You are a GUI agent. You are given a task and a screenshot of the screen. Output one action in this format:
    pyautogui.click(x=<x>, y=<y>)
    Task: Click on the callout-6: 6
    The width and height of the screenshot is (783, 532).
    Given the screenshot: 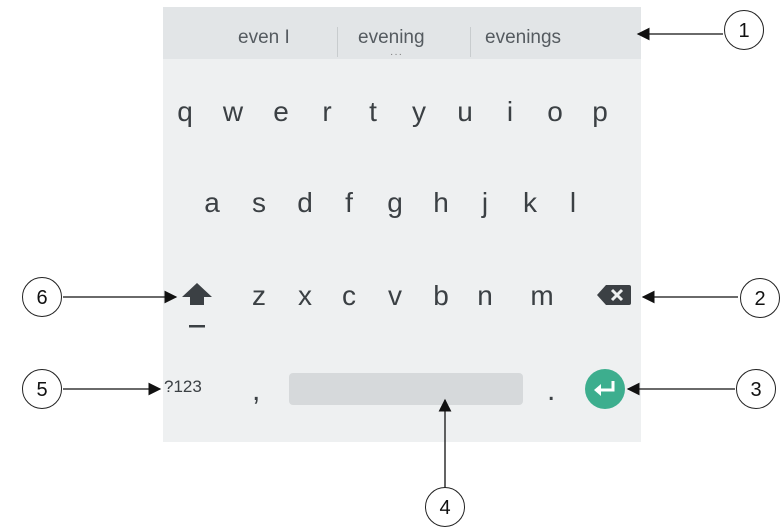 What is the action you would take?
    pyautogui.click(x=42, y=297)
    